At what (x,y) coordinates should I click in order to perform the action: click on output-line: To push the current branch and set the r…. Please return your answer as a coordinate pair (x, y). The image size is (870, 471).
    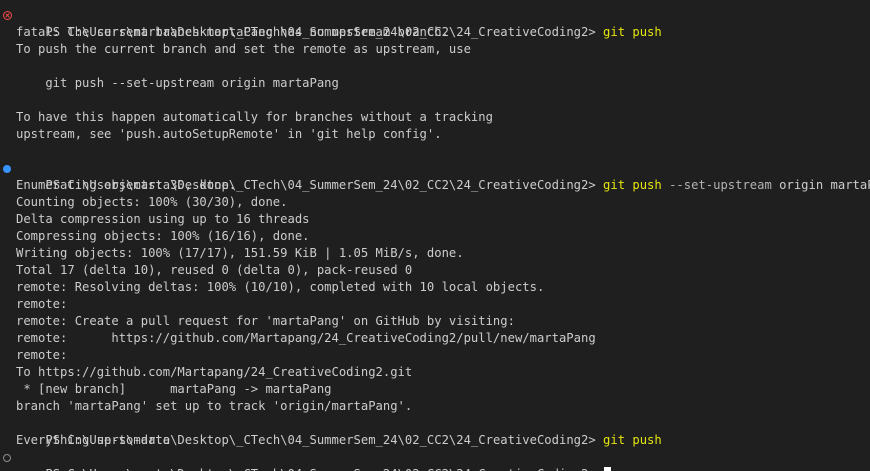
    Looking at the image, I should click on (243, 49).